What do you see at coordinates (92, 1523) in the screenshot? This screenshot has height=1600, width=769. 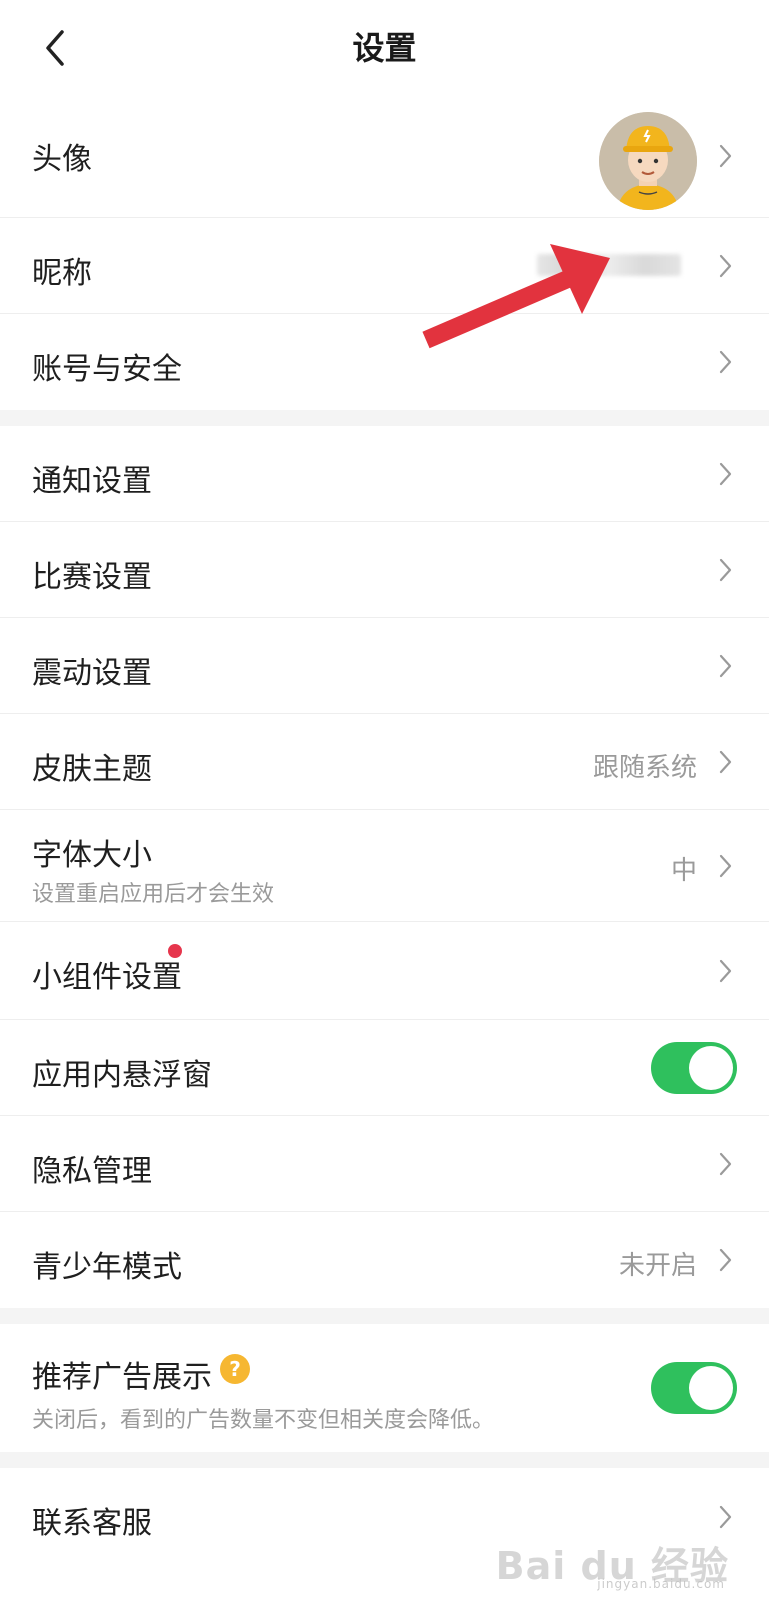 I see `contact-service-label: 联系客服` at bounding box center [92, 1523].